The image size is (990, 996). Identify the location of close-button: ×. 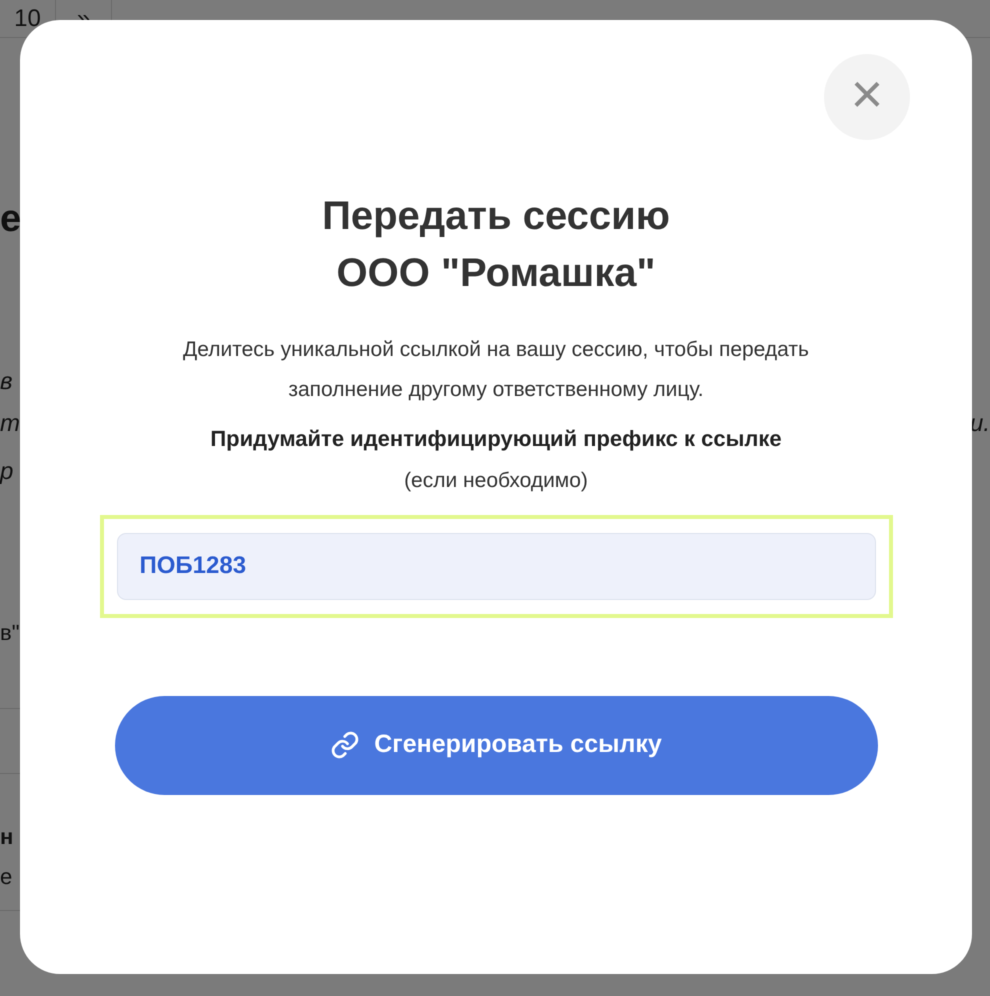
(867, 97).